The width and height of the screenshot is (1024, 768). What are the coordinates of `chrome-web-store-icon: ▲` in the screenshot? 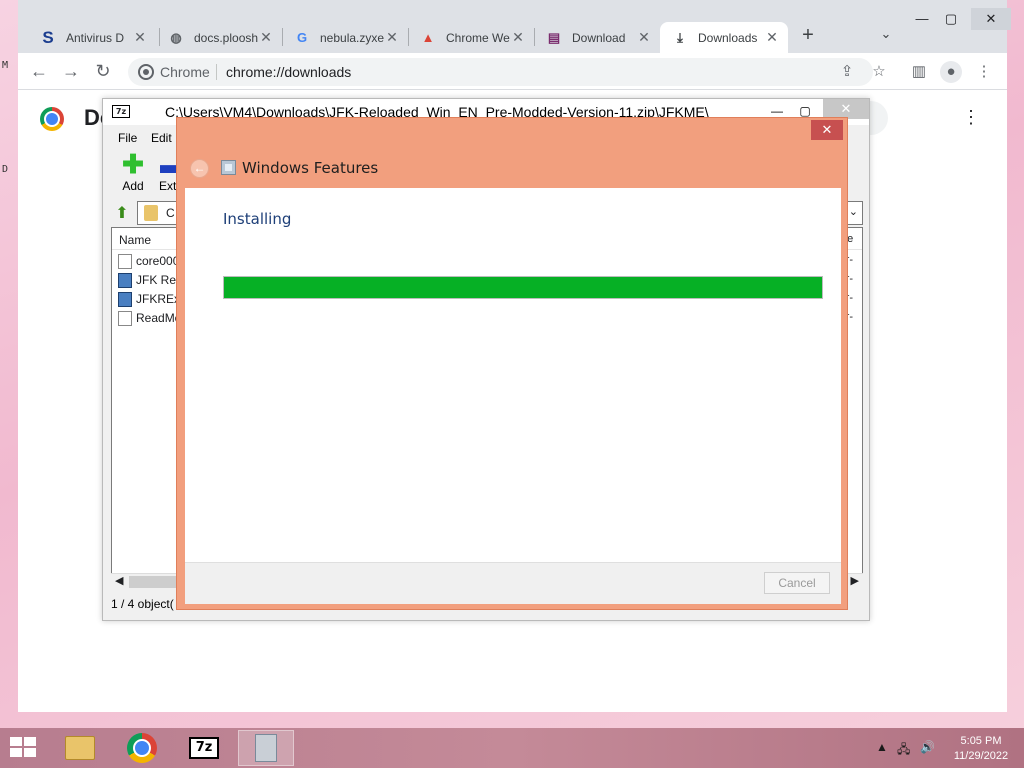 It's located at (428, 37).